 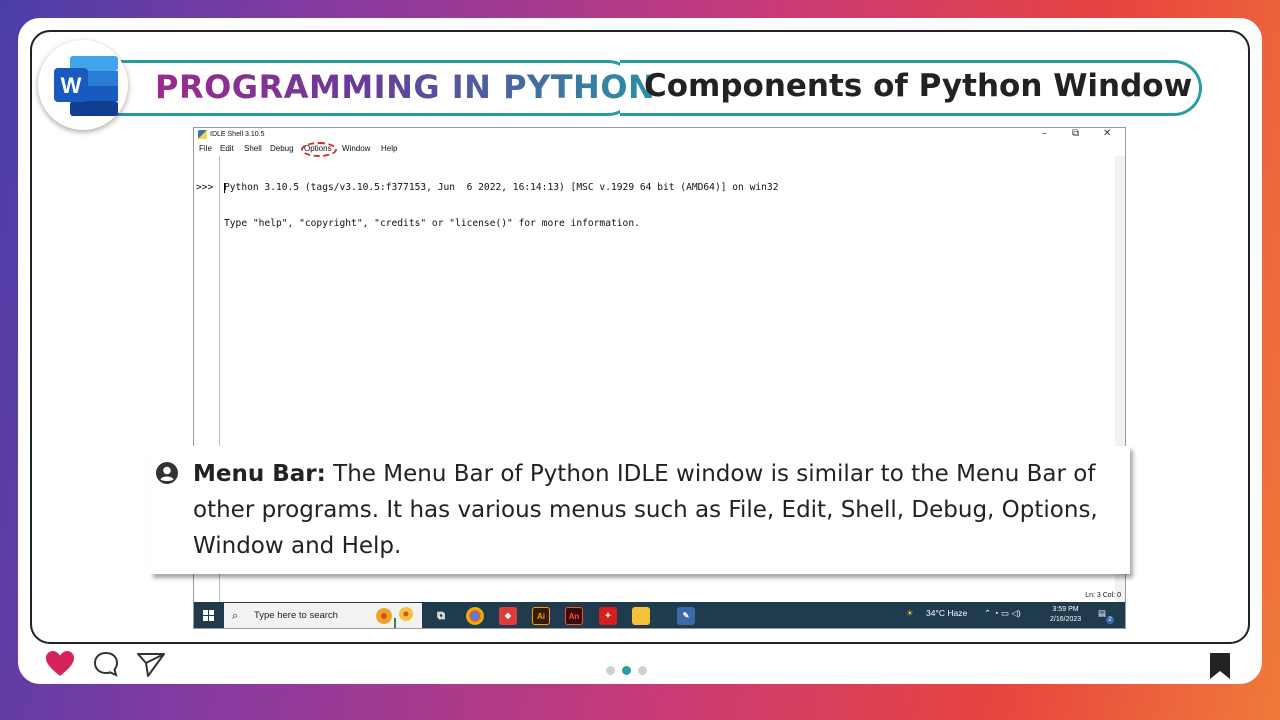 I want to click on minimize-button: –, so click(x=1044, y=133).